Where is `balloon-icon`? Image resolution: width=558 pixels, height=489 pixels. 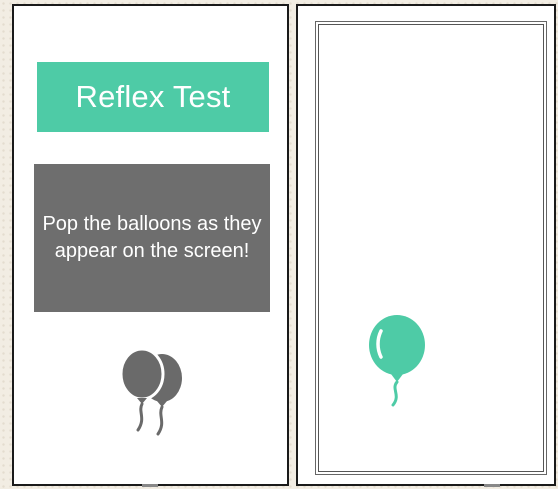 balloon-icon is located at coordinates (397, 363).